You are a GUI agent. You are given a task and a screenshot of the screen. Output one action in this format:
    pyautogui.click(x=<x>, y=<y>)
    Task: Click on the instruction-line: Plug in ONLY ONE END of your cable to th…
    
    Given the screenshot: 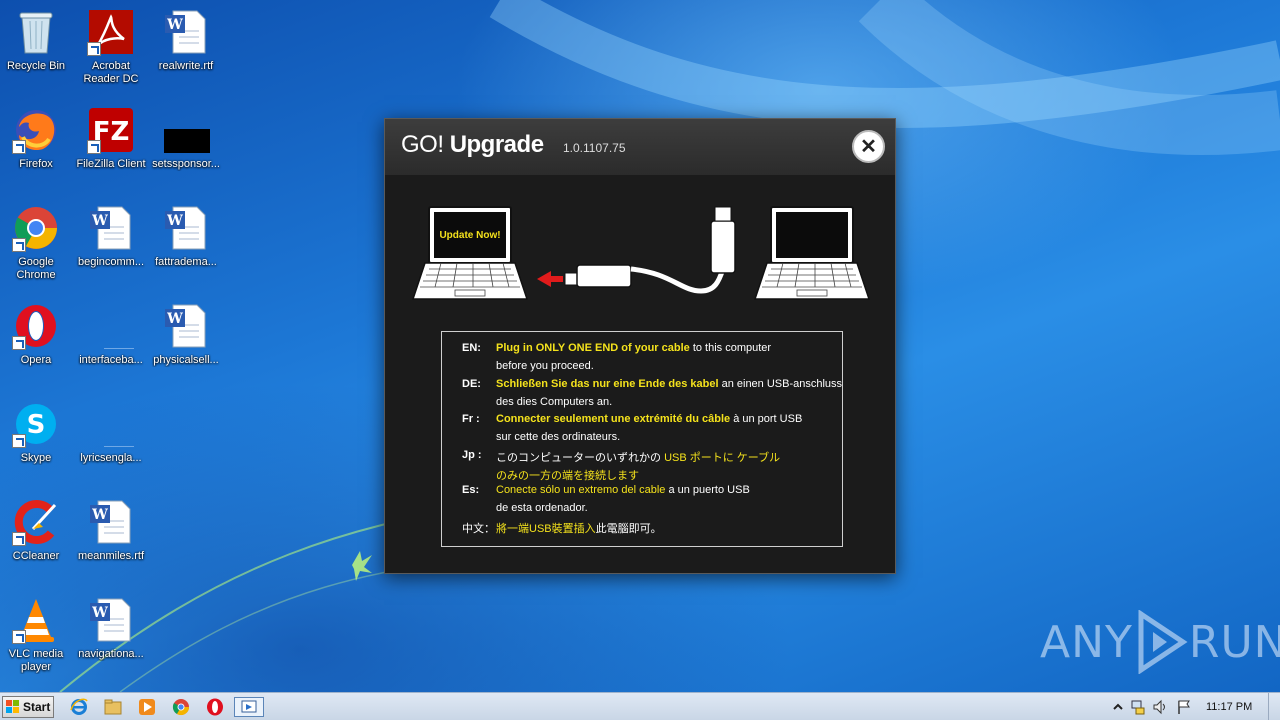 What is the action you would take?
    pyautogui.click(x=634, y=348)
    